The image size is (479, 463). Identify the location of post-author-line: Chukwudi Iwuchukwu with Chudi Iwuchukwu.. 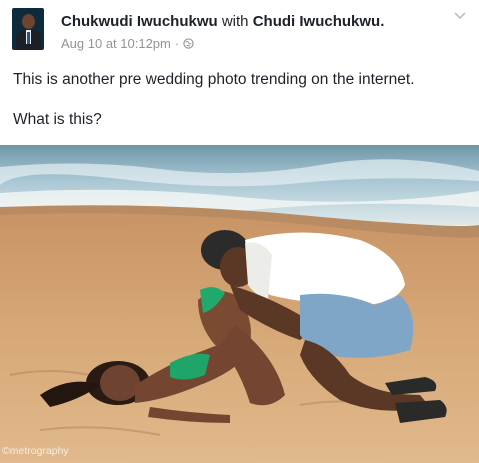
(222, 22).